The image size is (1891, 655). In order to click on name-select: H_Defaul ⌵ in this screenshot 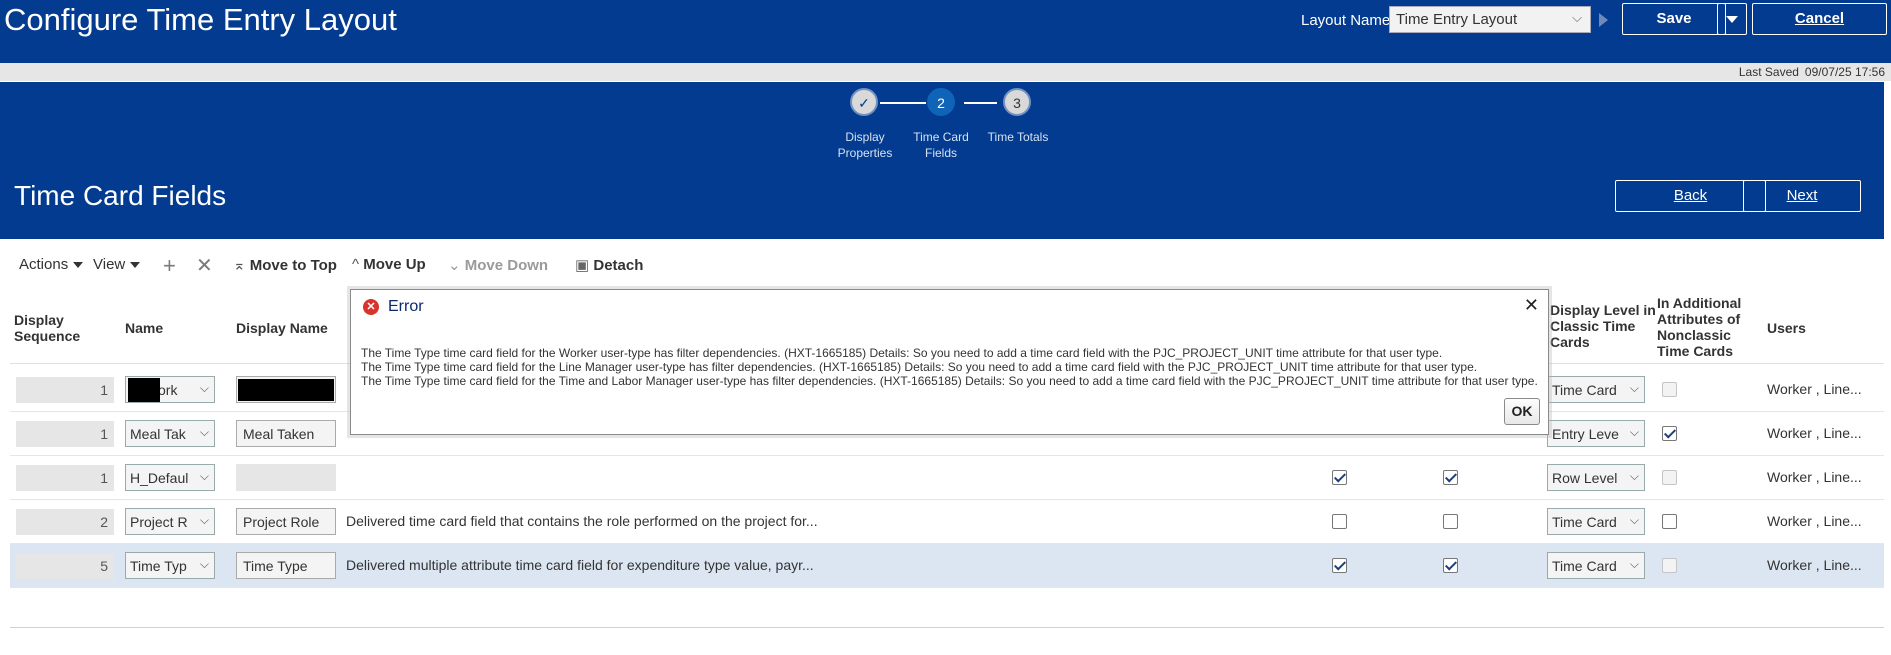, I will do `click(170, 477)`.